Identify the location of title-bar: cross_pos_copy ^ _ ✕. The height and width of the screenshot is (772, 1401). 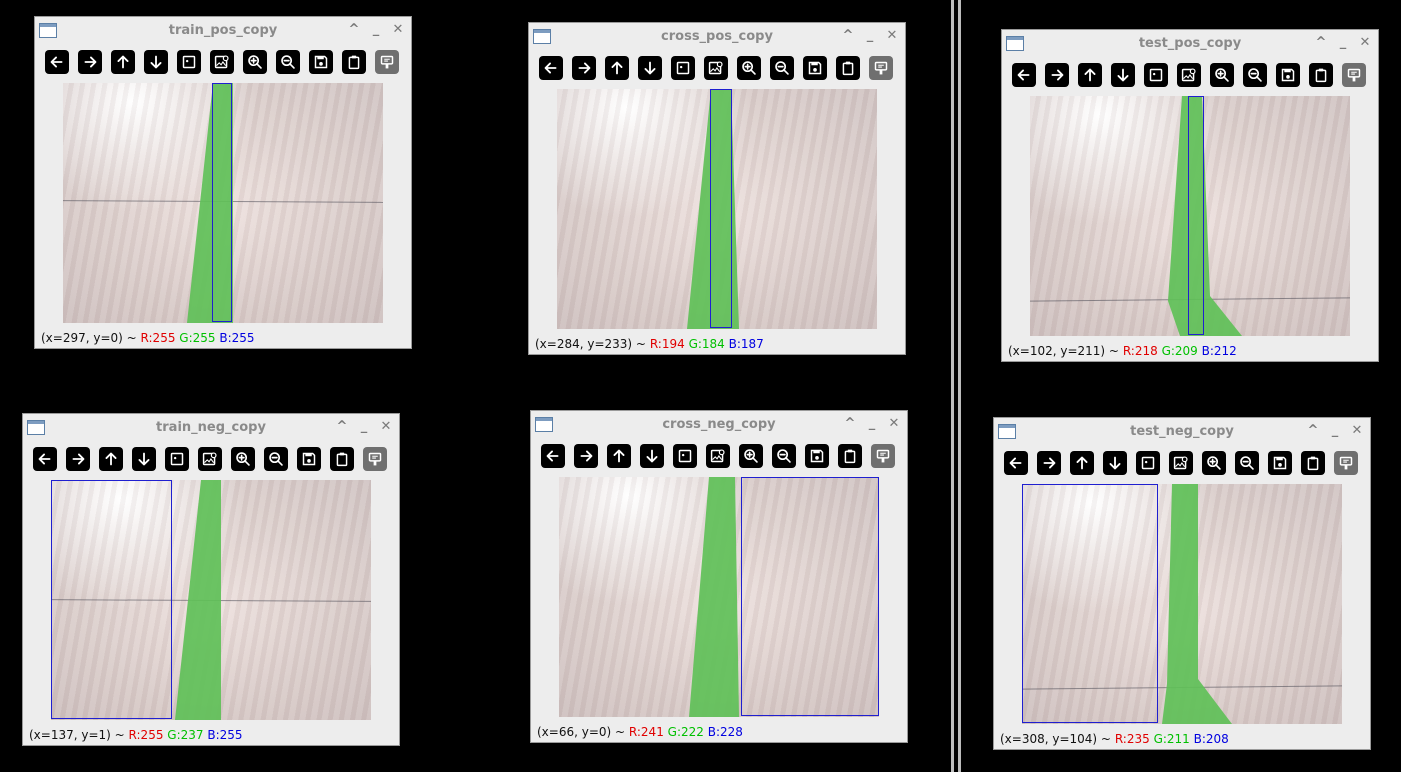
(717, 37).